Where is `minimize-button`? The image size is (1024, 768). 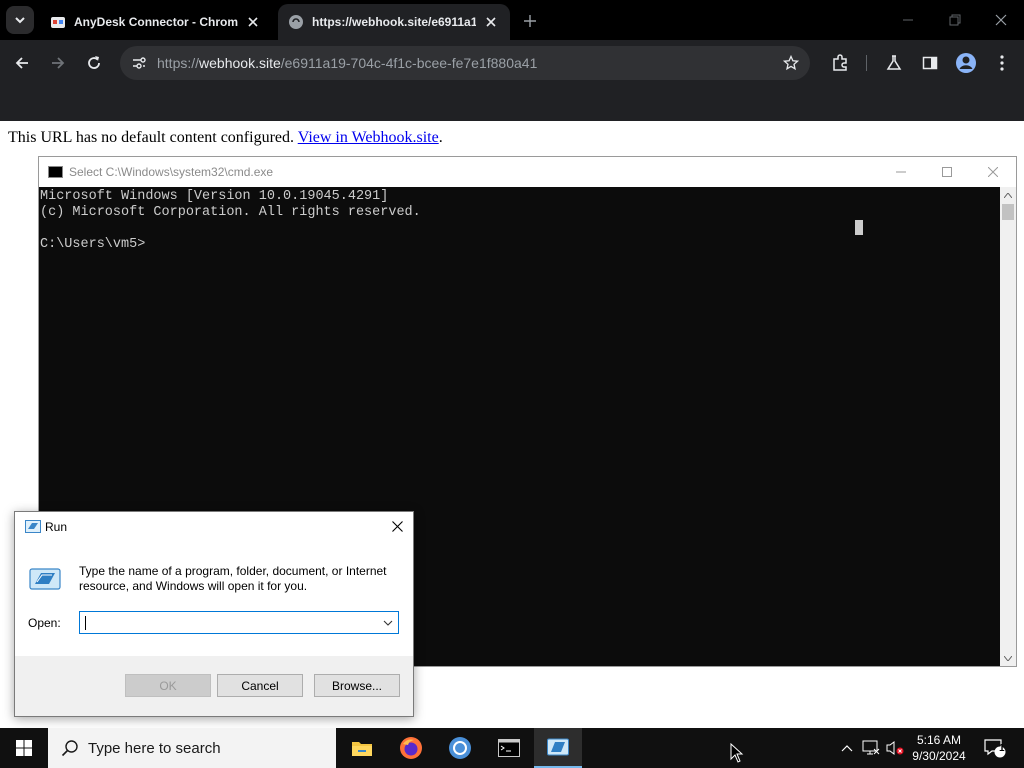
minimize-button is located at coordinates (908, 20).